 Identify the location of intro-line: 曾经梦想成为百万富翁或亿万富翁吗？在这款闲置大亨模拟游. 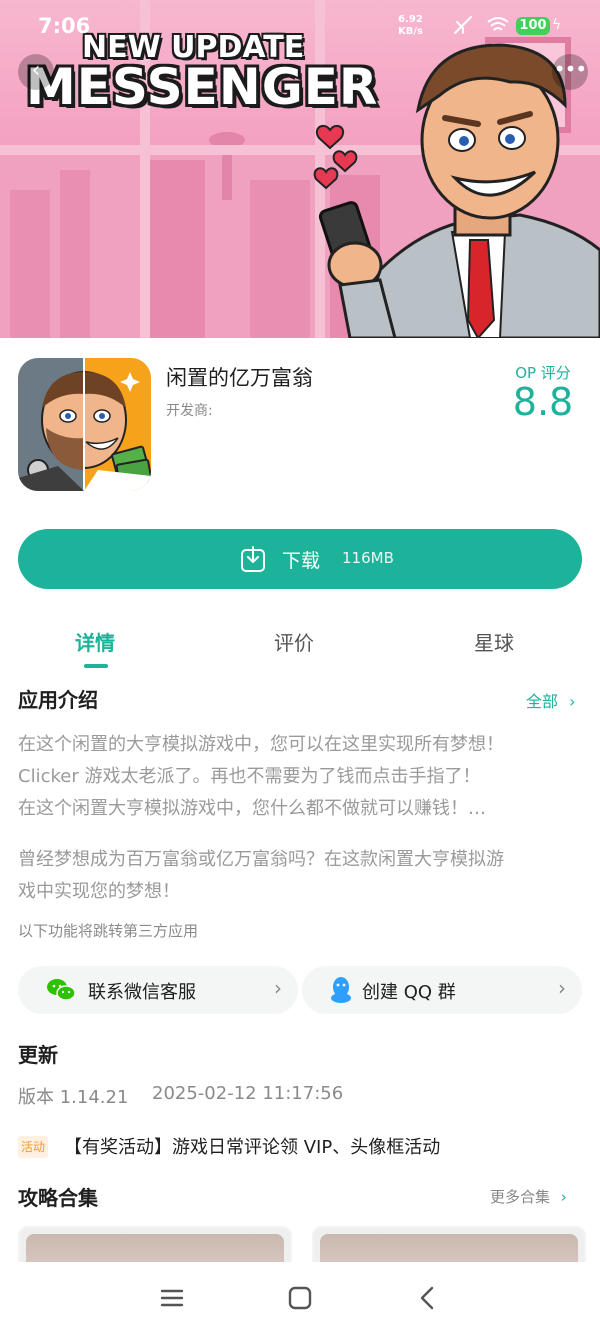
(261, 859).